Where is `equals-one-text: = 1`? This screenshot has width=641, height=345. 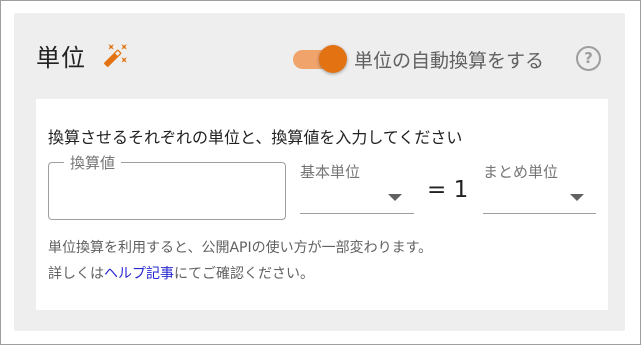 equals-one-text: = 1 is located at coordinates (448, 190).